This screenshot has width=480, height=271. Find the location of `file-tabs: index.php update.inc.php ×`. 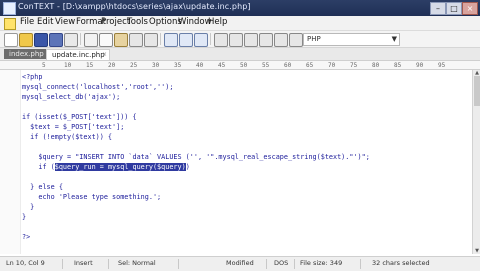

file-tabs: index.php update.inc.php × is located at coordinates (240, 54).